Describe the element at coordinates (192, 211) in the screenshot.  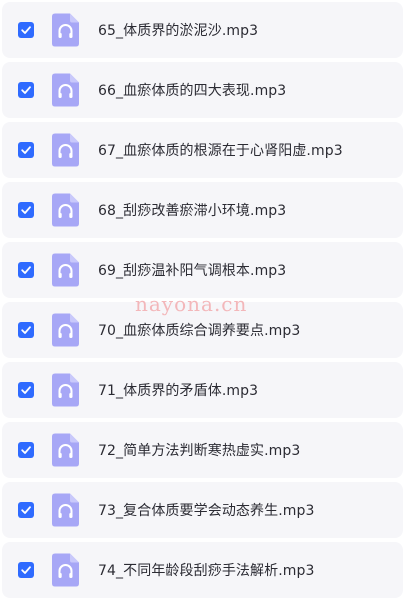
I see `file-name: 68_刮痧改善瘀滞小环境.mp3` at that location.